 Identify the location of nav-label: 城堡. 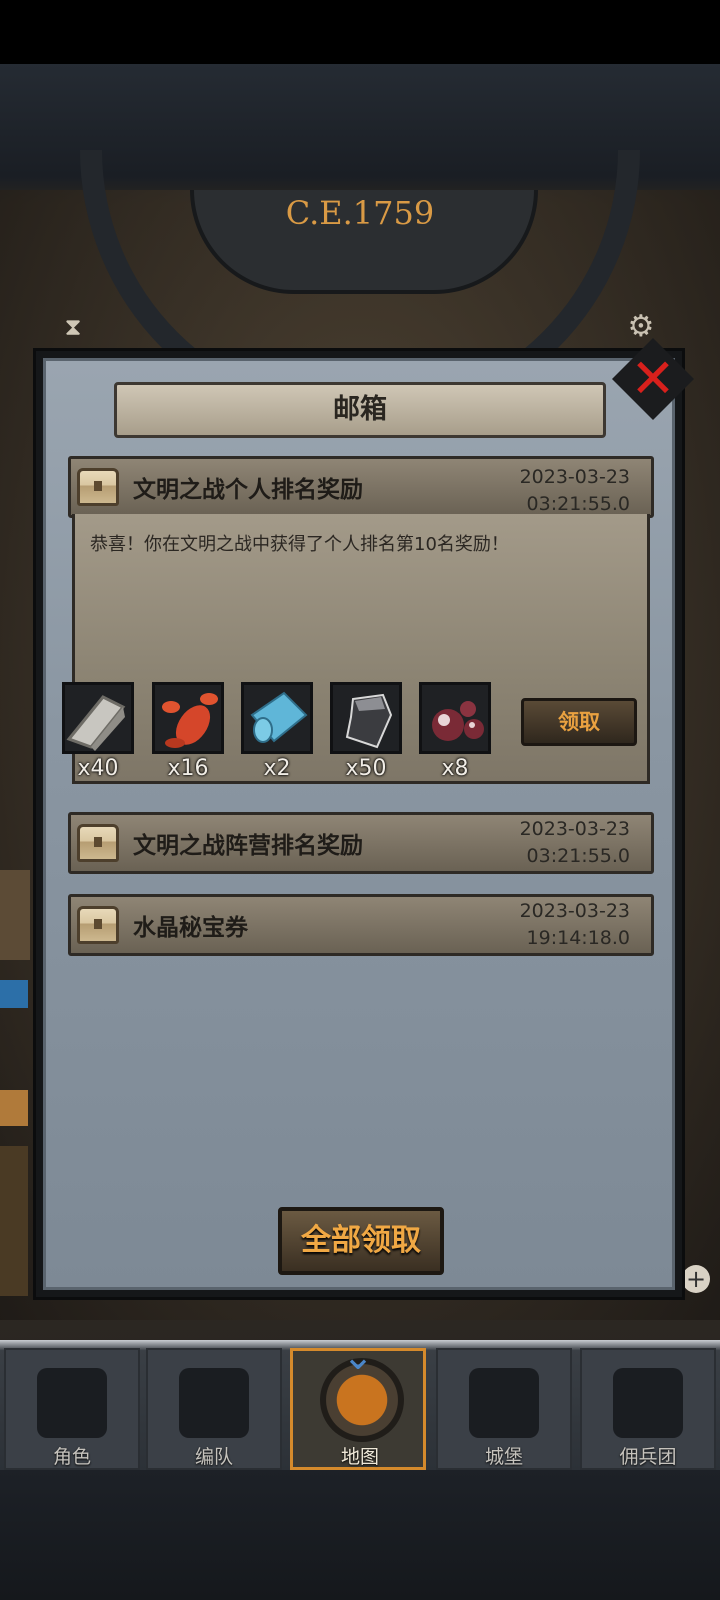
(503, 1457).